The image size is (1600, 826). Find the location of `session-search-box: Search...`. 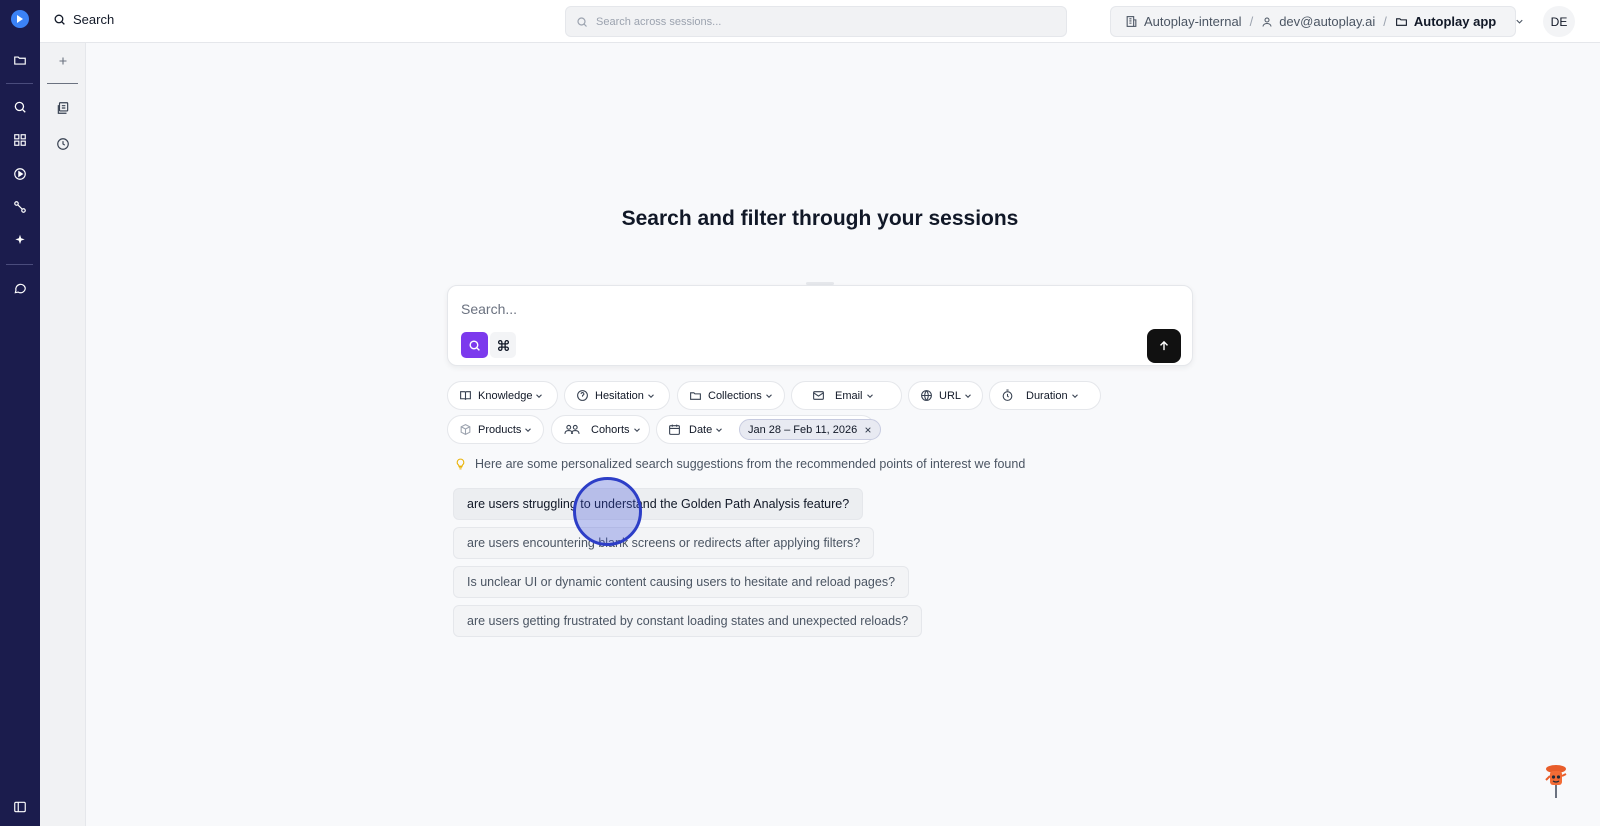

session-search-box: Search... is located at coordinates (820, 325).